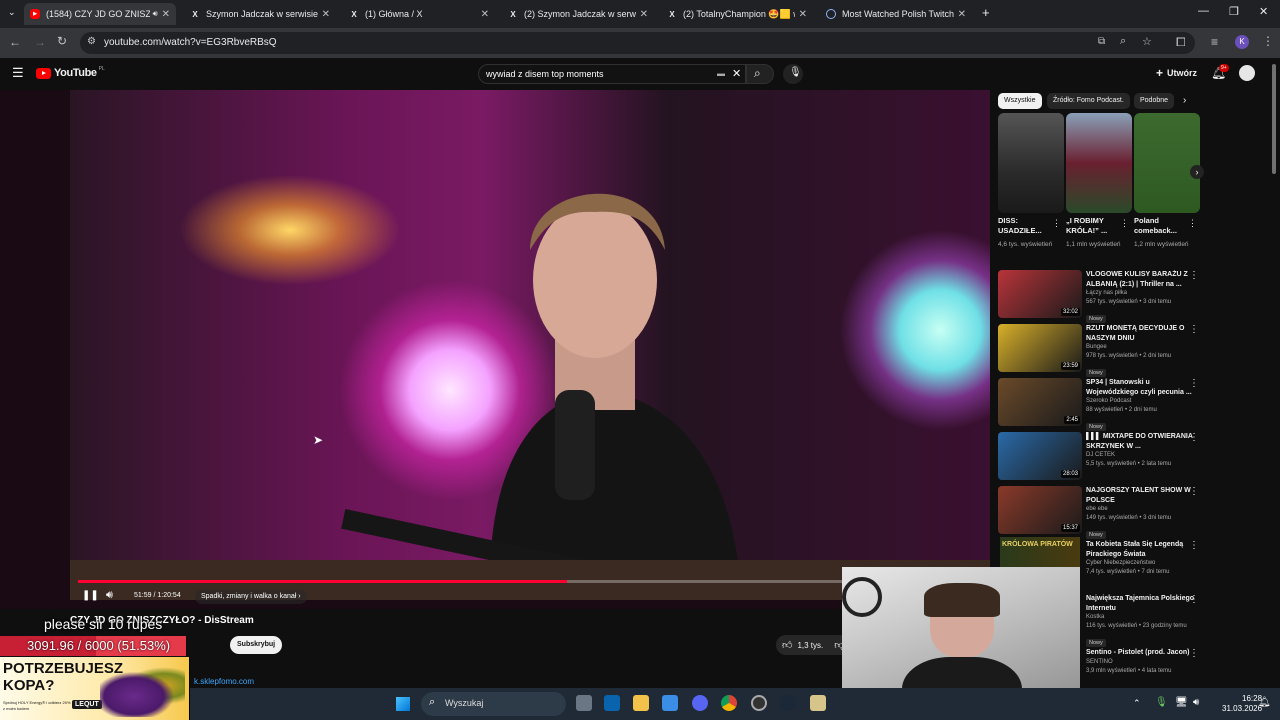 Image resolution: width=1280 pixels, height=720 pixels. What do you see at coordinates (493, 704) in the screenshot?
I see `taskbar-search-input: ⌕ Wyszukaj` at bounding box center [493, 704].